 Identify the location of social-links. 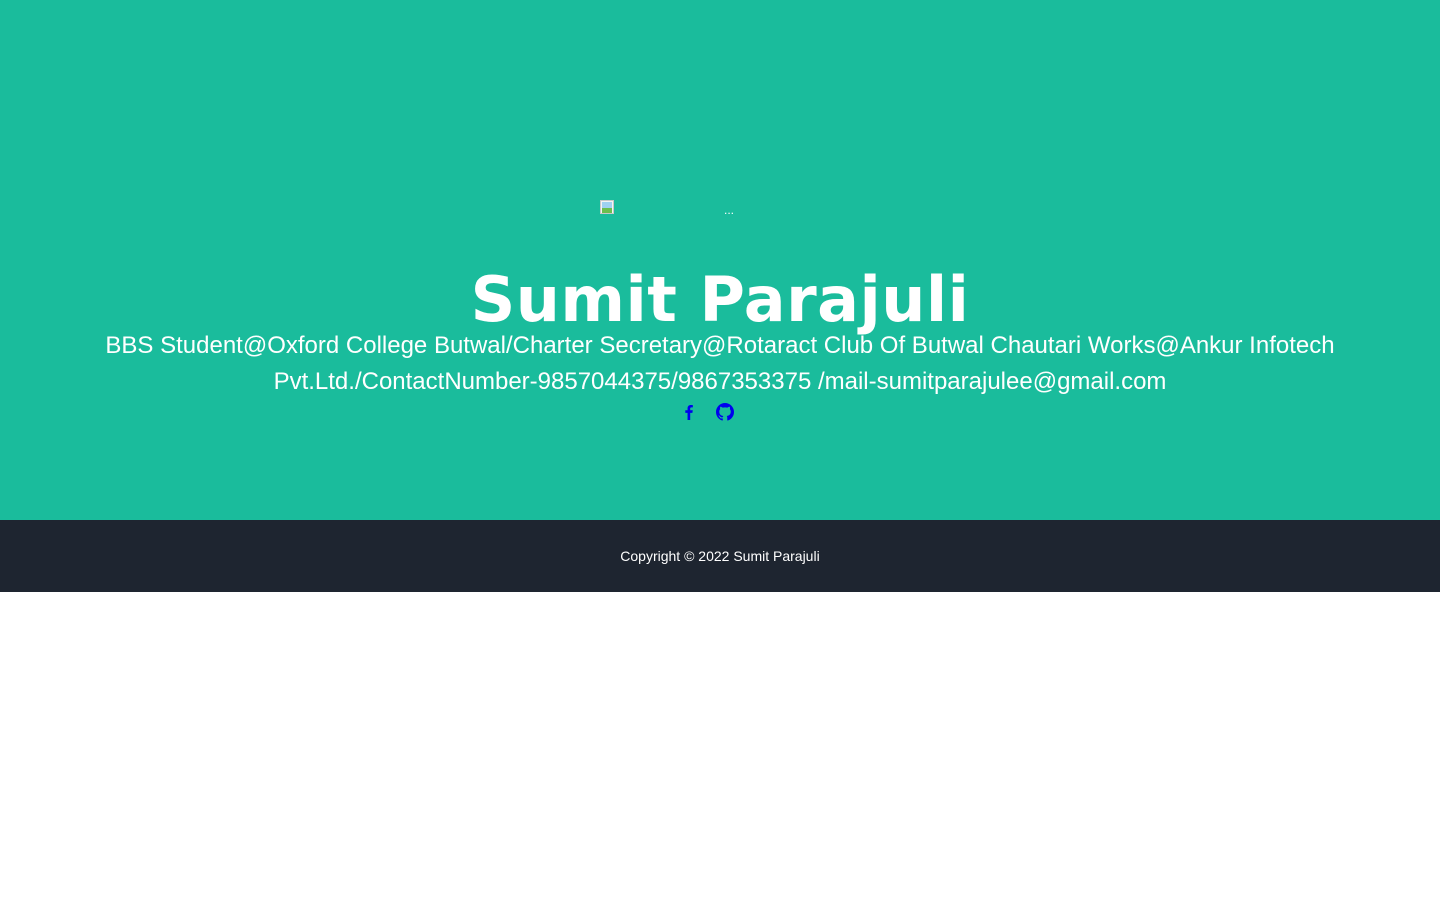
(707, 412).